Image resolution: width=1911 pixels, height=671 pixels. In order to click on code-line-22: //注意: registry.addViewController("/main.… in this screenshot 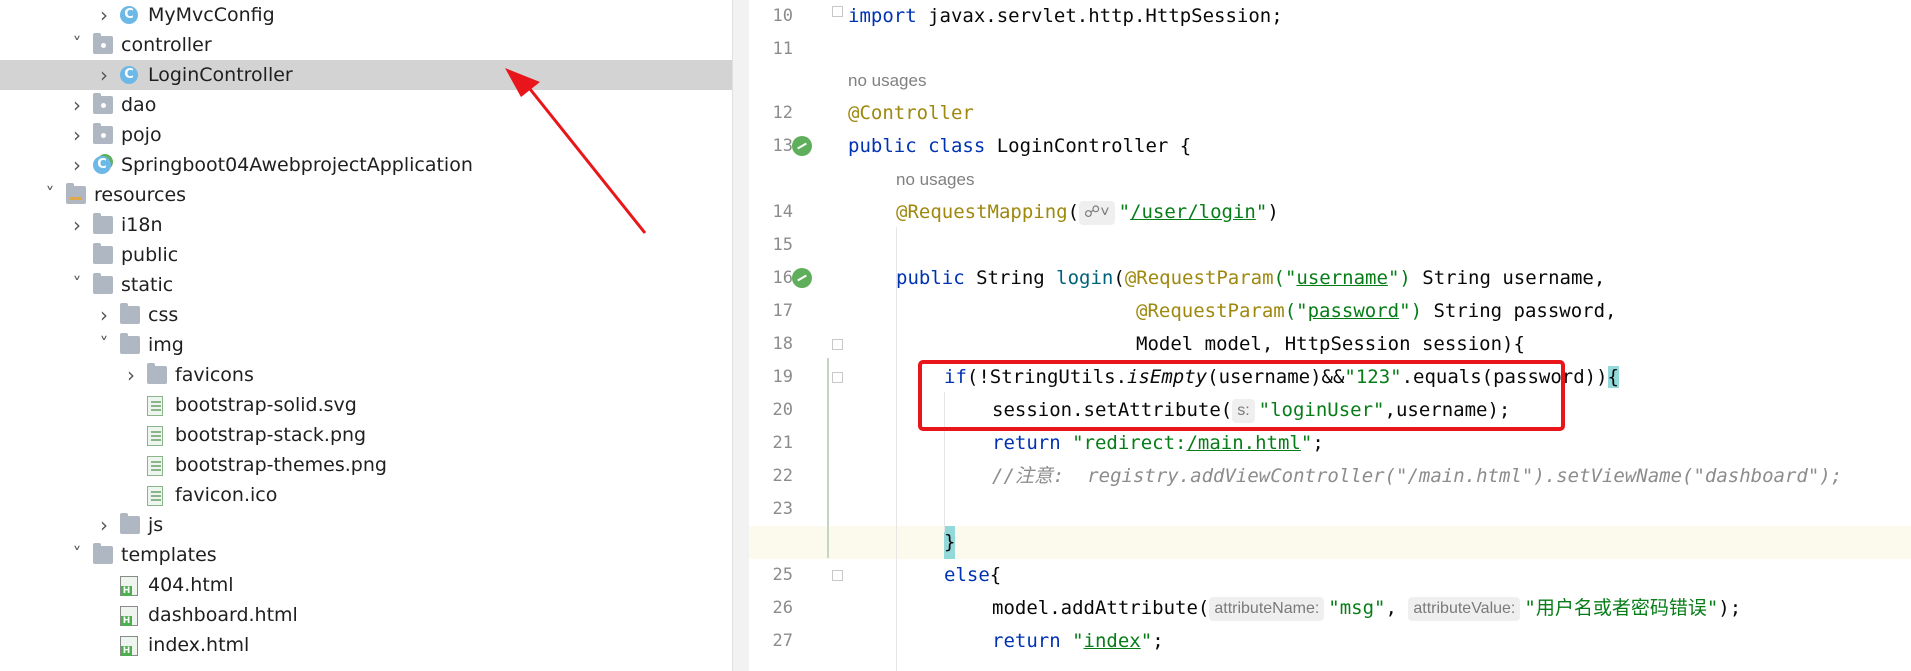, I will do `click(1417, 476)`.